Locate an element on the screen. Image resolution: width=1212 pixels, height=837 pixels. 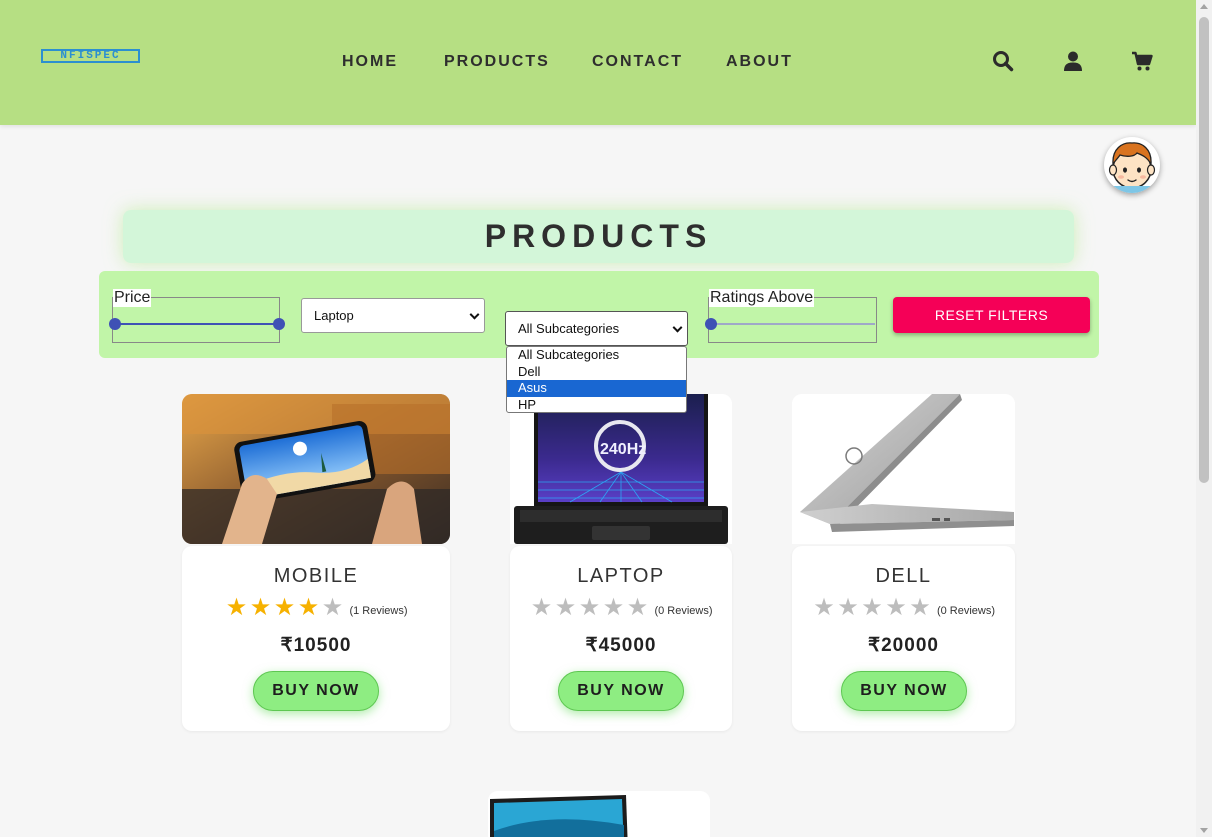
product-price: ₹20000 is located at coordinates (903, 645).